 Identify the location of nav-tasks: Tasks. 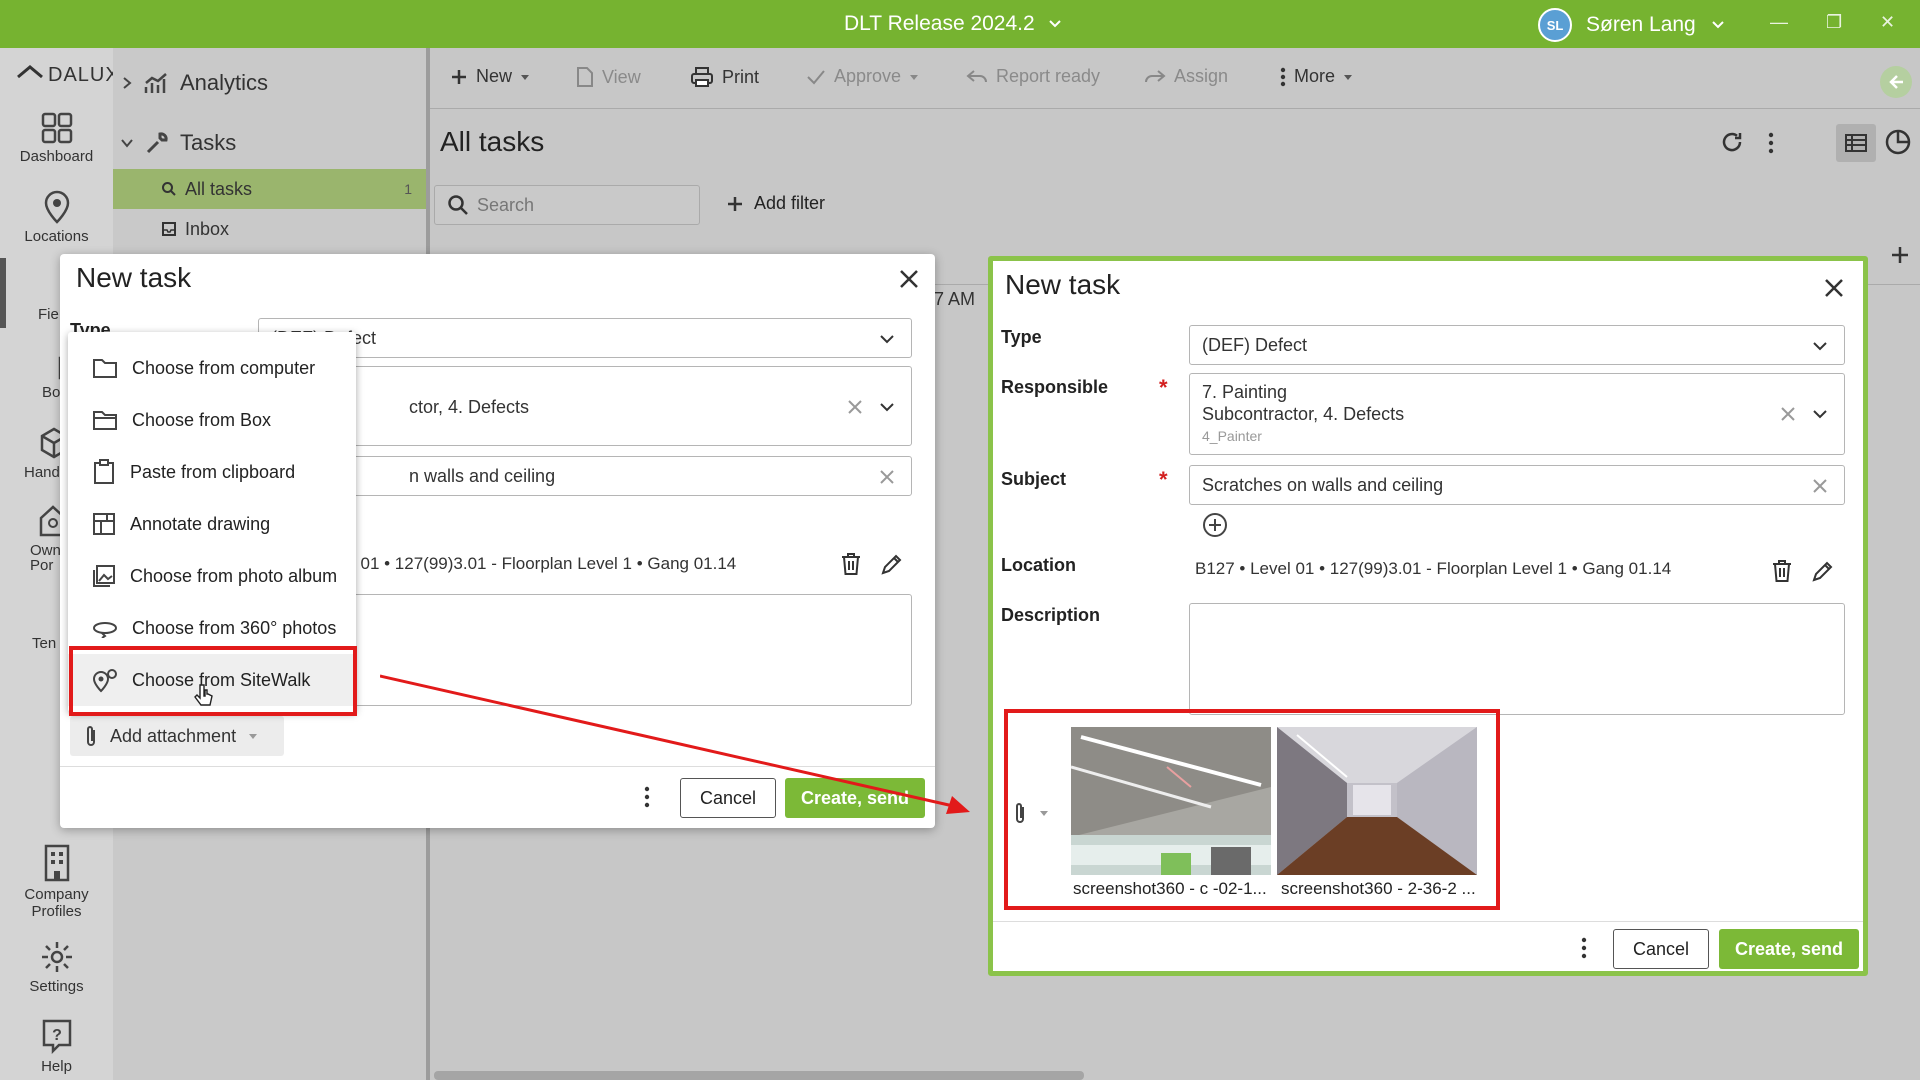
(269, 143).